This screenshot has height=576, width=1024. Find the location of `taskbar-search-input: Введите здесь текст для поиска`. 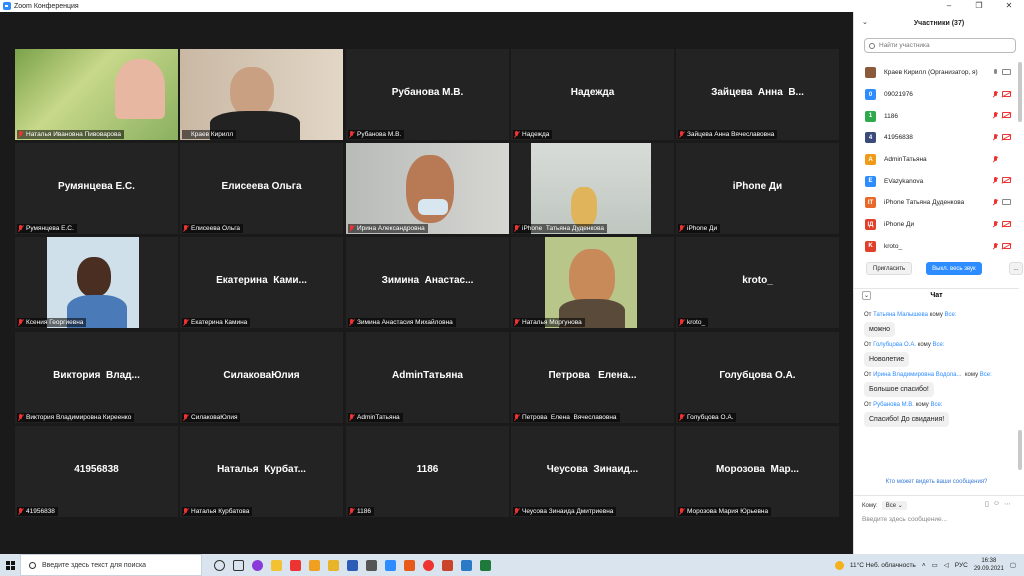

taskbar-search-input: Введите здесь текст для поиска is located at coordinates (111, 565).